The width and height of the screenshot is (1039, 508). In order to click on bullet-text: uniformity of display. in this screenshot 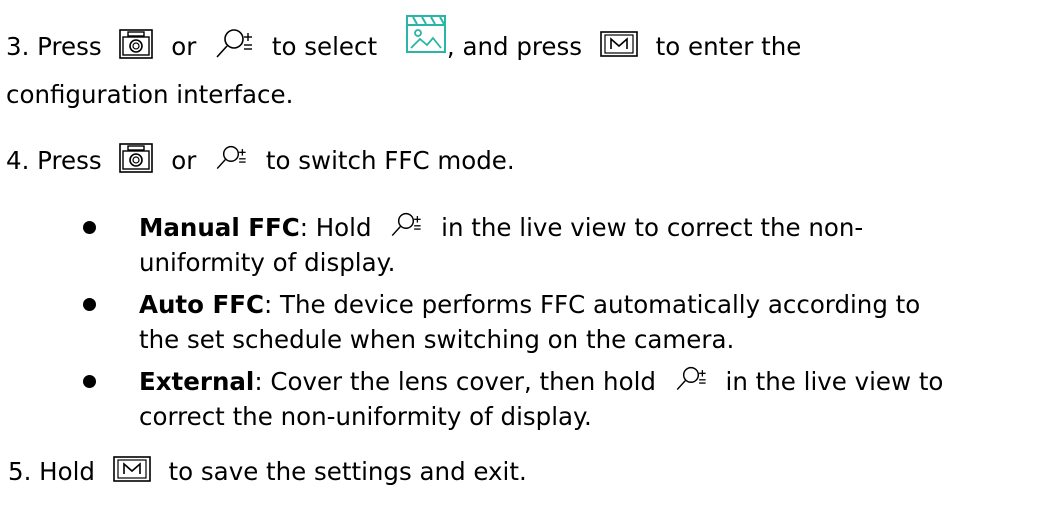, I will do `click(267, 262)`.